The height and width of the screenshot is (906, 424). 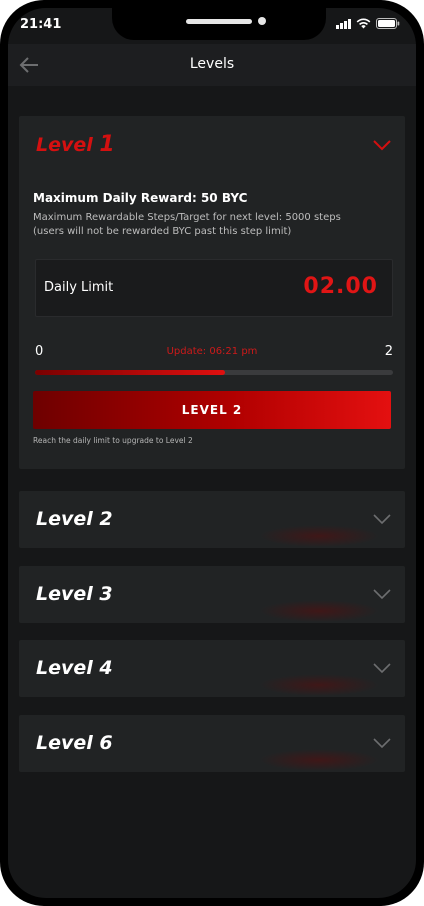 What do you see at coordinates (74, 594) in the screenshot?
I see `level-3-title: Level 3` at bounding box center [74, 594].